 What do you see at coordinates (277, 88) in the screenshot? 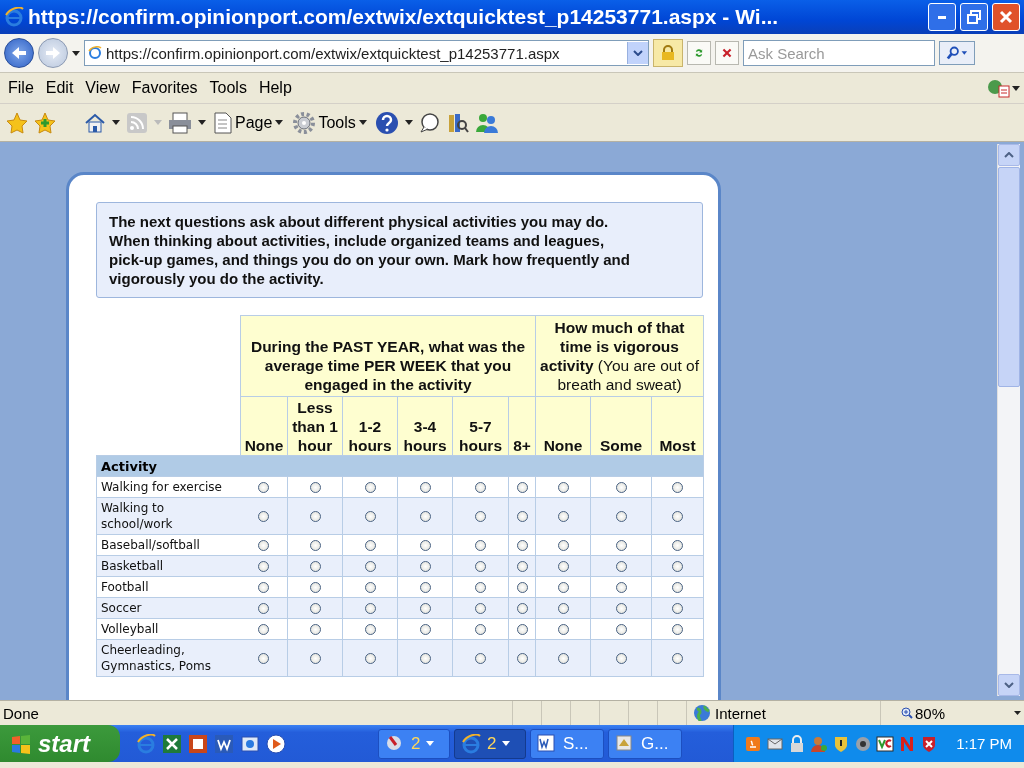
I see `menu-item: Help` at bounding box center [277, 88].